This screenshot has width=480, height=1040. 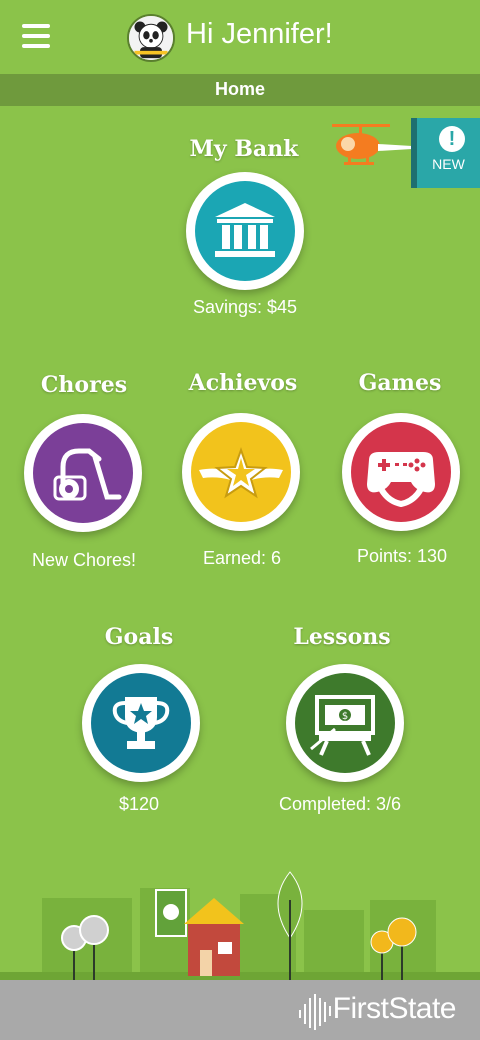 What do you see at coordinates (342, 725) in the screenshot?
I see `money-lesson-board-icon: $` at bounding box center [342, 725].